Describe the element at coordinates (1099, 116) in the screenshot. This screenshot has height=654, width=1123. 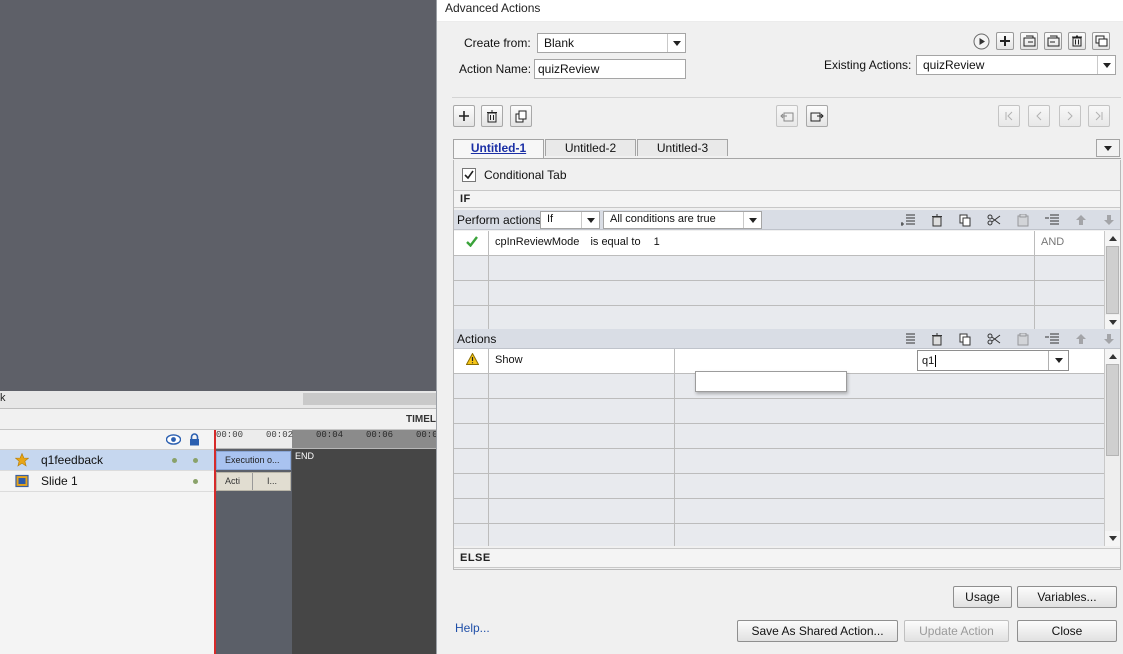
I see `last-tab-button` at that location.